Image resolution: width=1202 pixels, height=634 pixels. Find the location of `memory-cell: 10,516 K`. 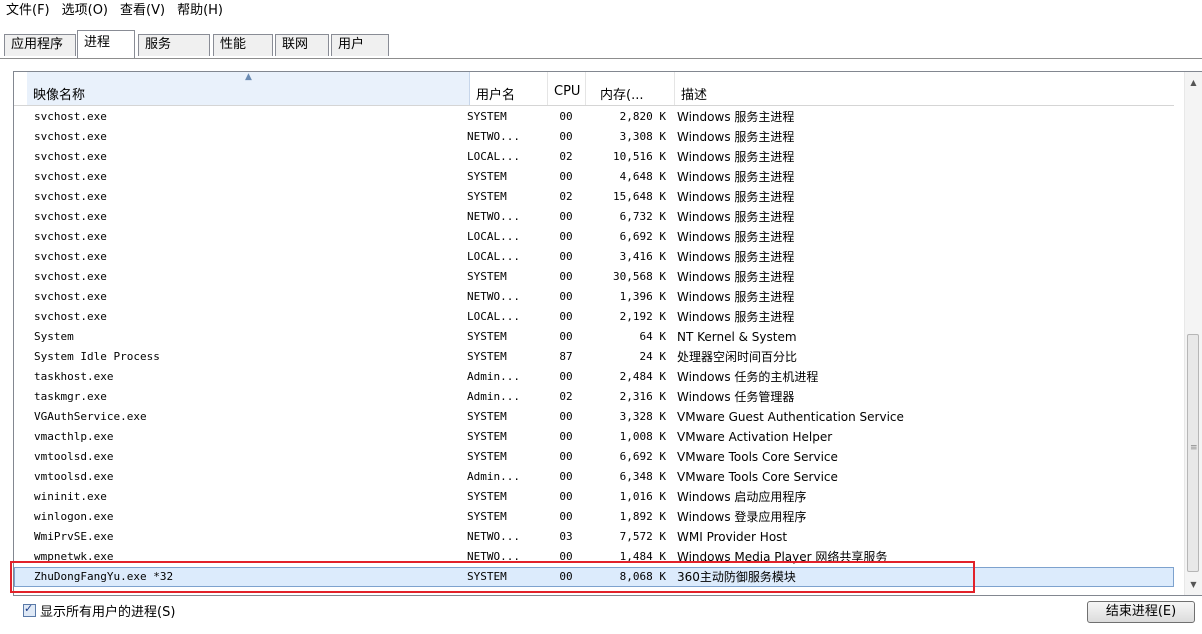

memory-cell: 10,516 K is located at coordinates (639, 156).